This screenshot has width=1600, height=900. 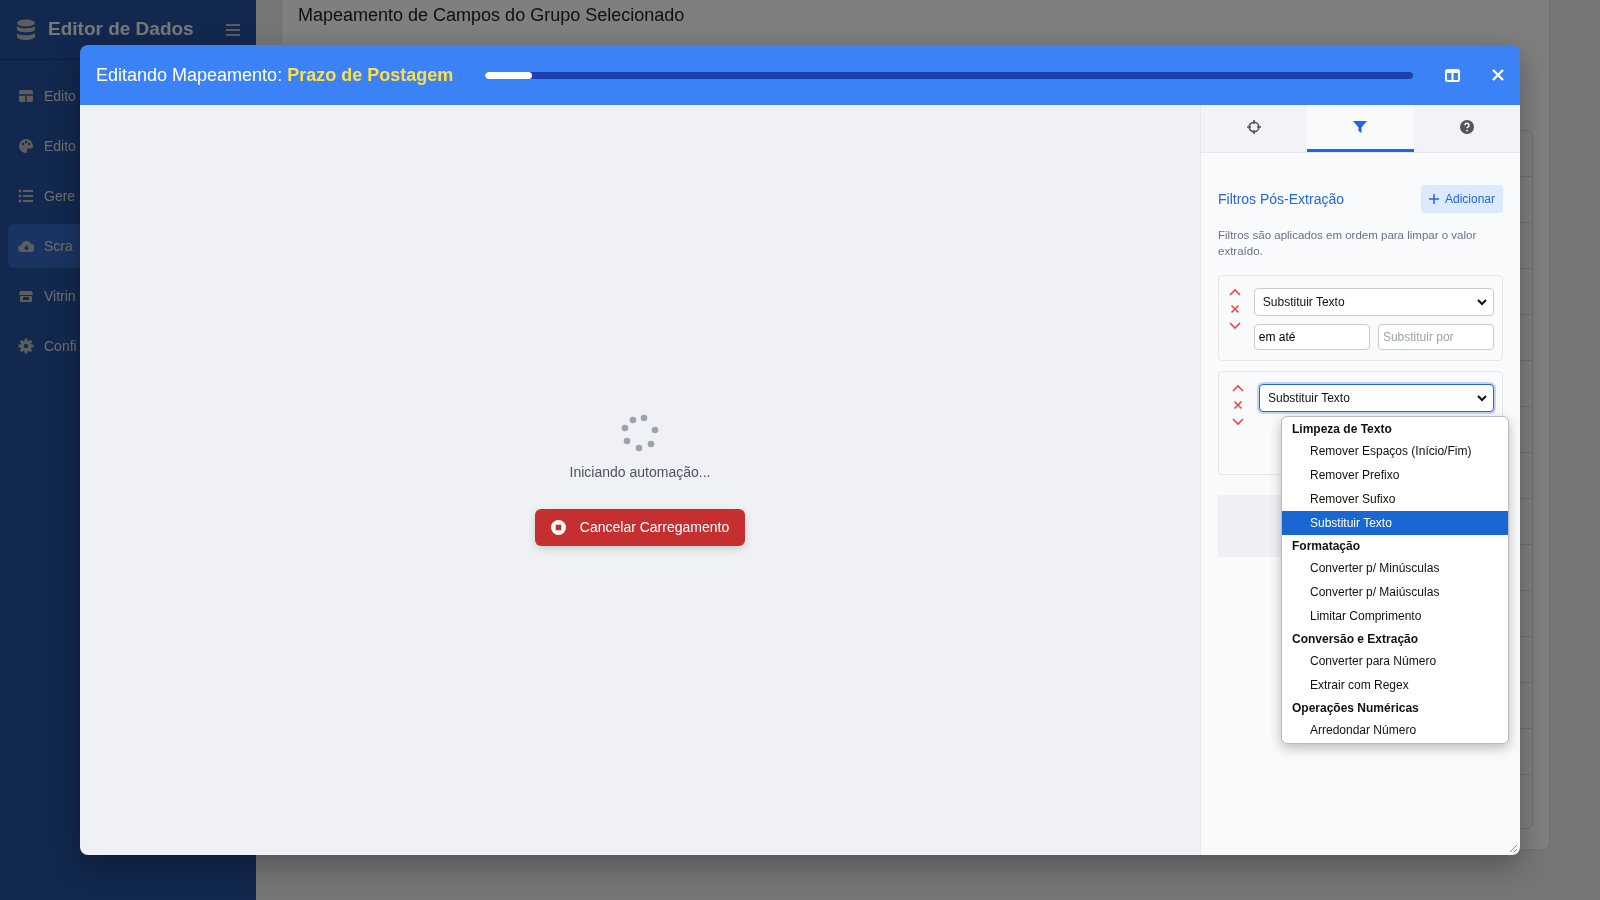 What do you see at coordinates (1348, 243) in the screenshot?
I see `section-description: Filtros são aplicados em ordem para limpar o valor extraído.` at bounding box center [1348, 243].